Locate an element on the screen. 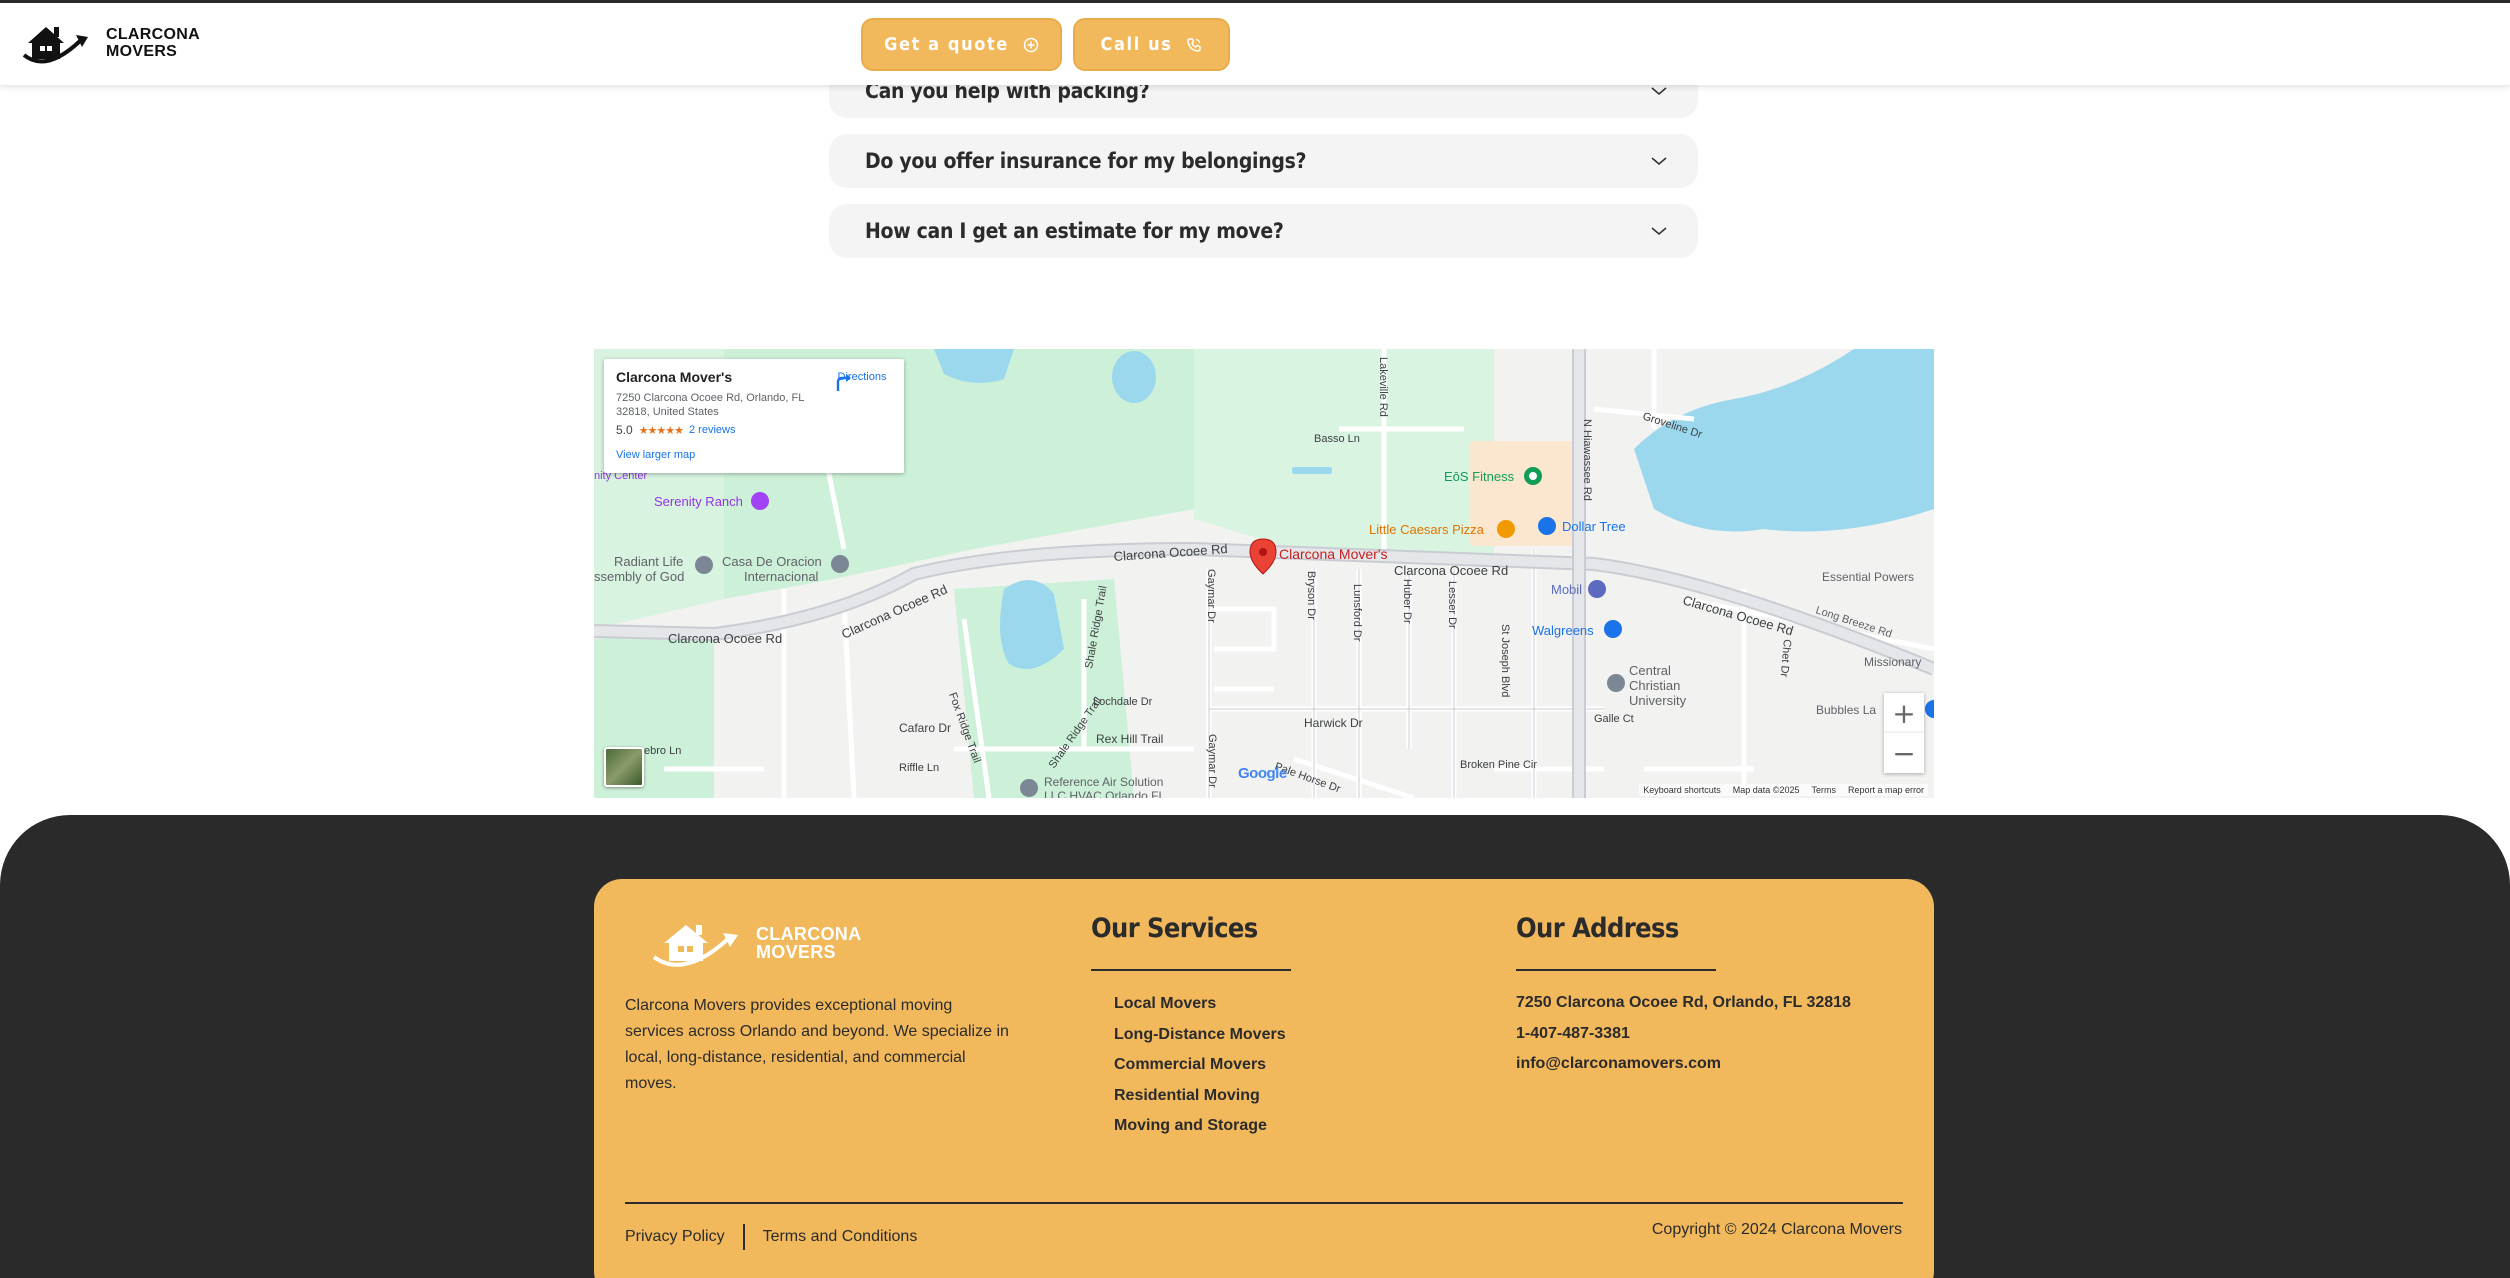 The height and width of the screenshot is (1278, 2510). site-header: CLARCONA MOVERS Get a quote Call us is located at coordinates (1255, 44).